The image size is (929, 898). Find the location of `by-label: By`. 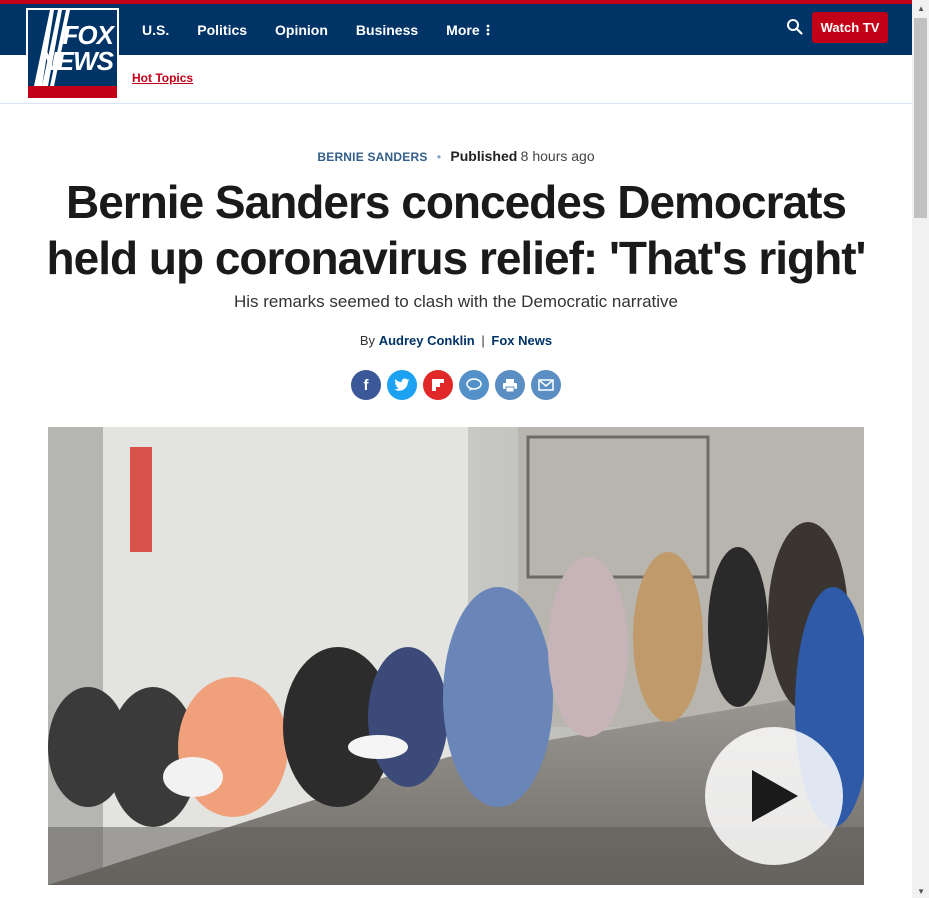

by-label: By is located at coordinates (367, 340).